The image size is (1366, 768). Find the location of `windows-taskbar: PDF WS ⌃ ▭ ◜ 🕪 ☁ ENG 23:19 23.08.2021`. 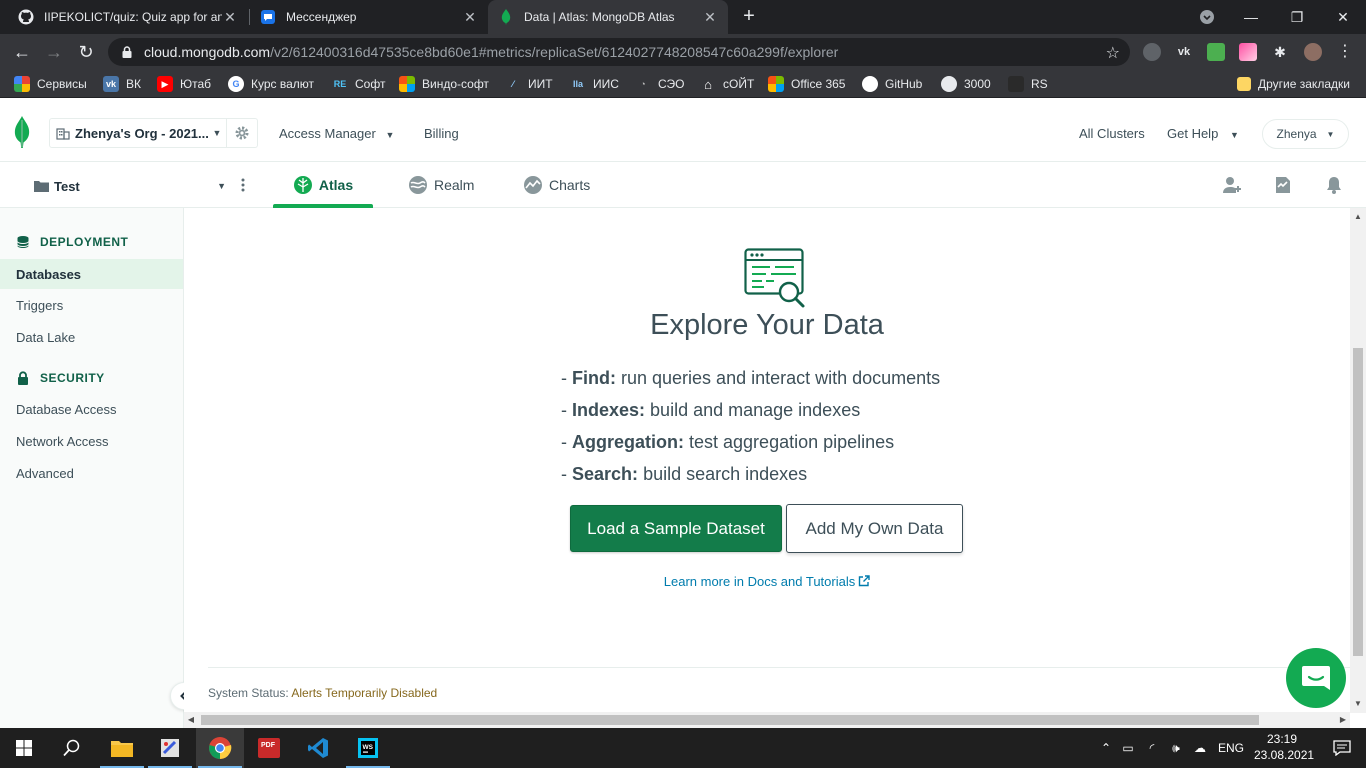

windows-taskbar: PDF WS ⌃ ▭ ◜ 🕪 ☁ ENG 23:19 23.08.2021 is located at coordinates (683, 748).